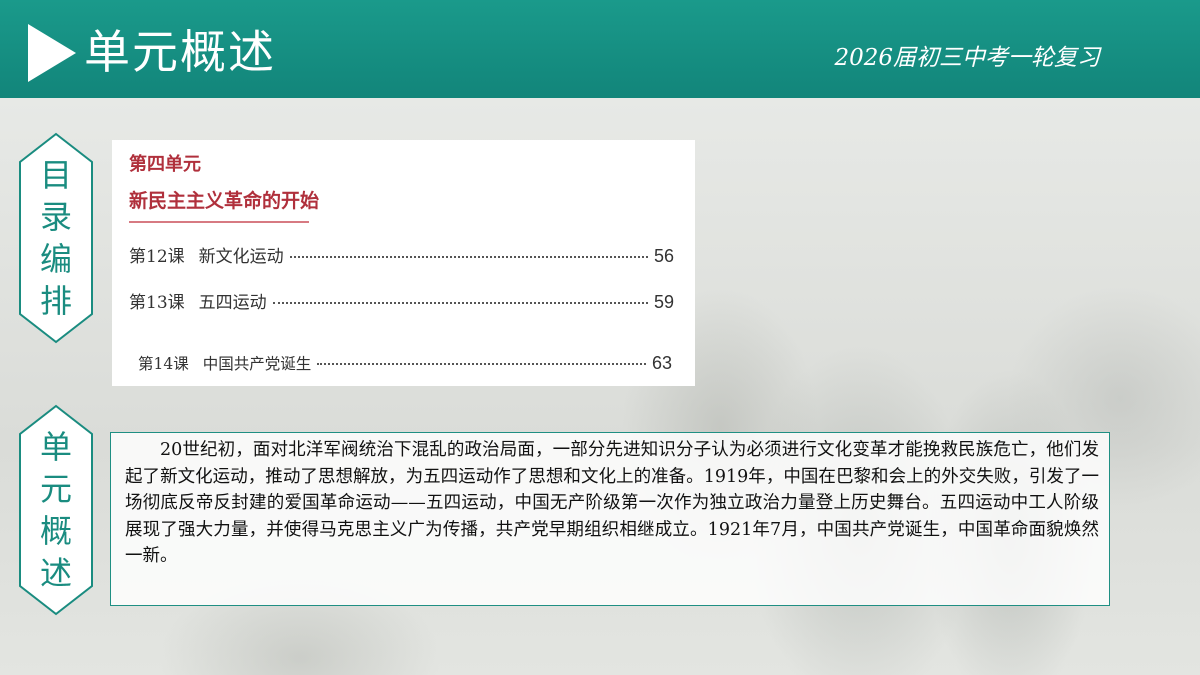 Image resolution: width=1200 pixels, height=675 pixels. What do you see at coordinates (55, 175) in the screenshot?
I see `toc-side-char-1: 目` at bounding box center [55, 175].